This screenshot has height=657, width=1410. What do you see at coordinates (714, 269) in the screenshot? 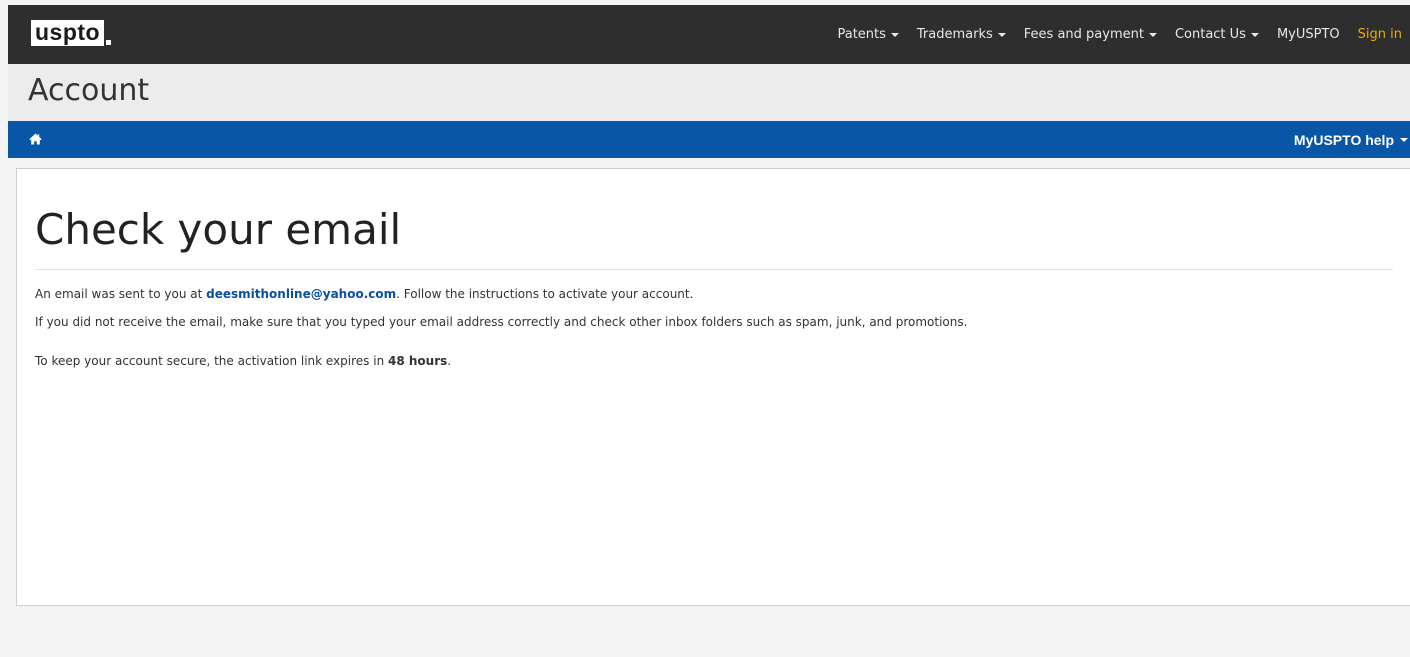
I see `divider` at bounding box center [714, 269].